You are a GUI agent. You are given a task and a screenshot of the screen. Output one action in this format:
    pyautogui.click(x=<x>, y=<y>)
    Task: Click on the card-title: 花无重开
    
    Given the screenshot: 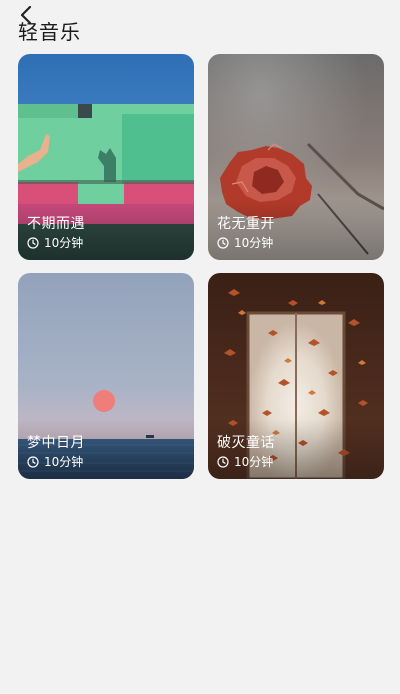 What is the action you would take?
    pyautogui.click(x=246, y=224)
    